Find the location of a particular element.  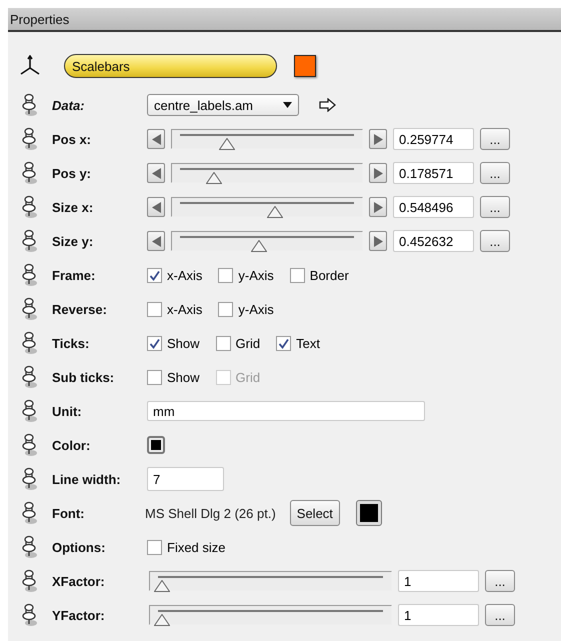

data-dropdown: centre_labels.am is located at coordinates (223, 105).